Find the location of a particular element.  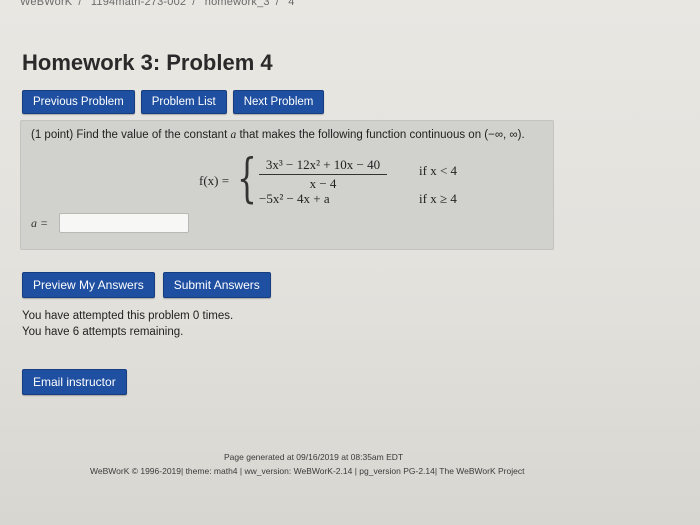

statement-variable: a is located at coordinates (233, 135).